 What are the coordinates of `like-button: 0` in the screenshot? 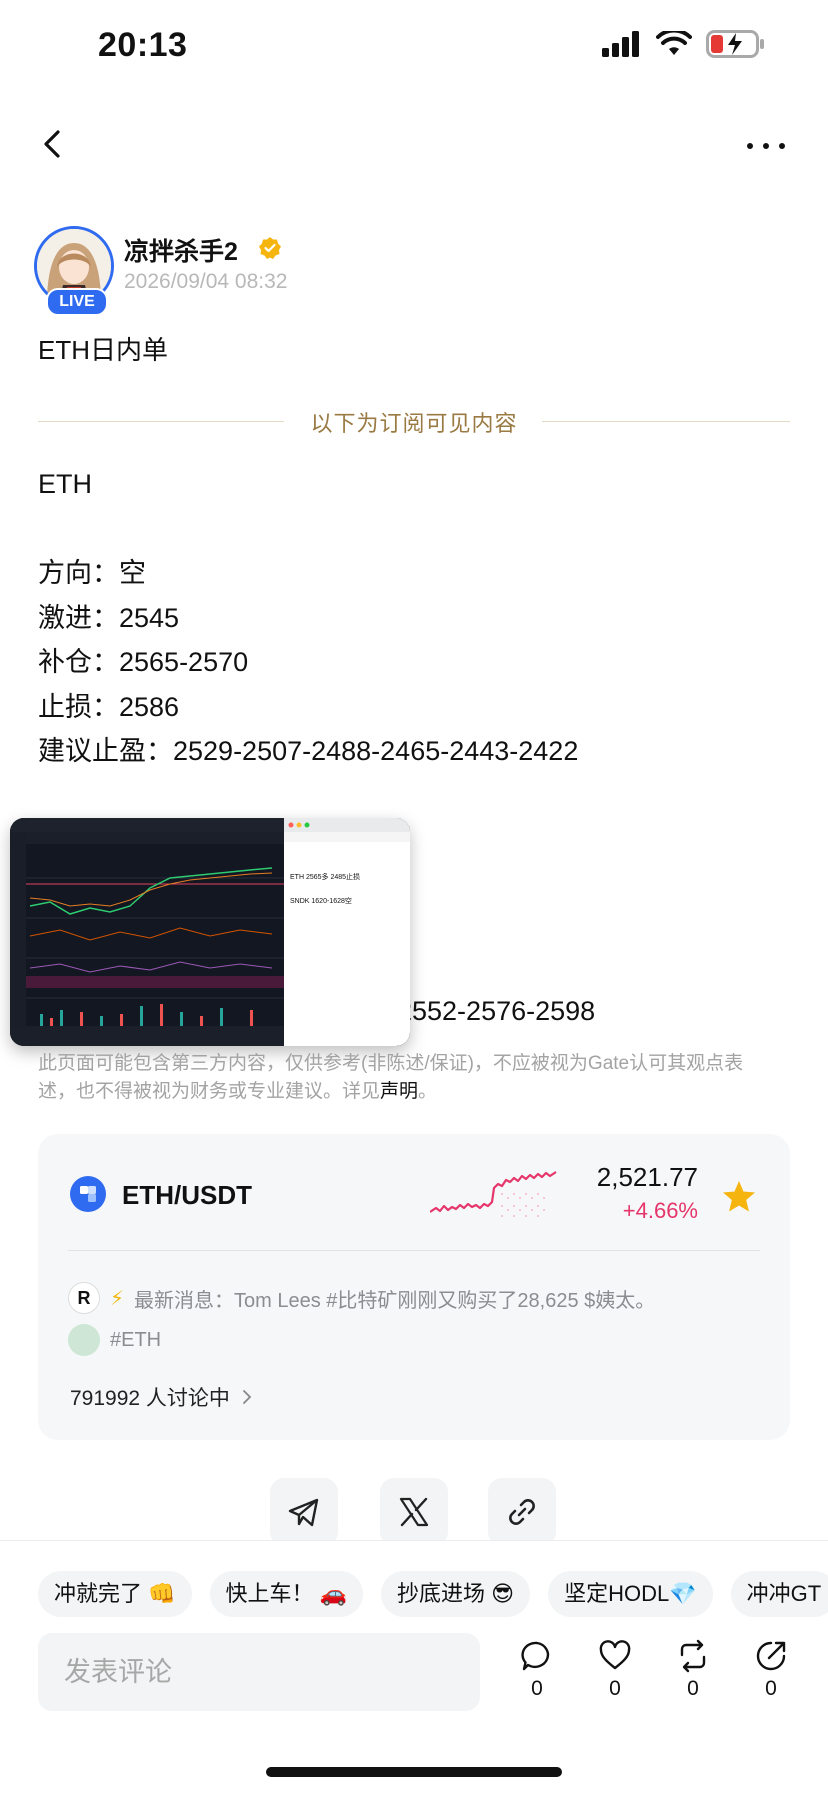 It's located at (615, 1670).